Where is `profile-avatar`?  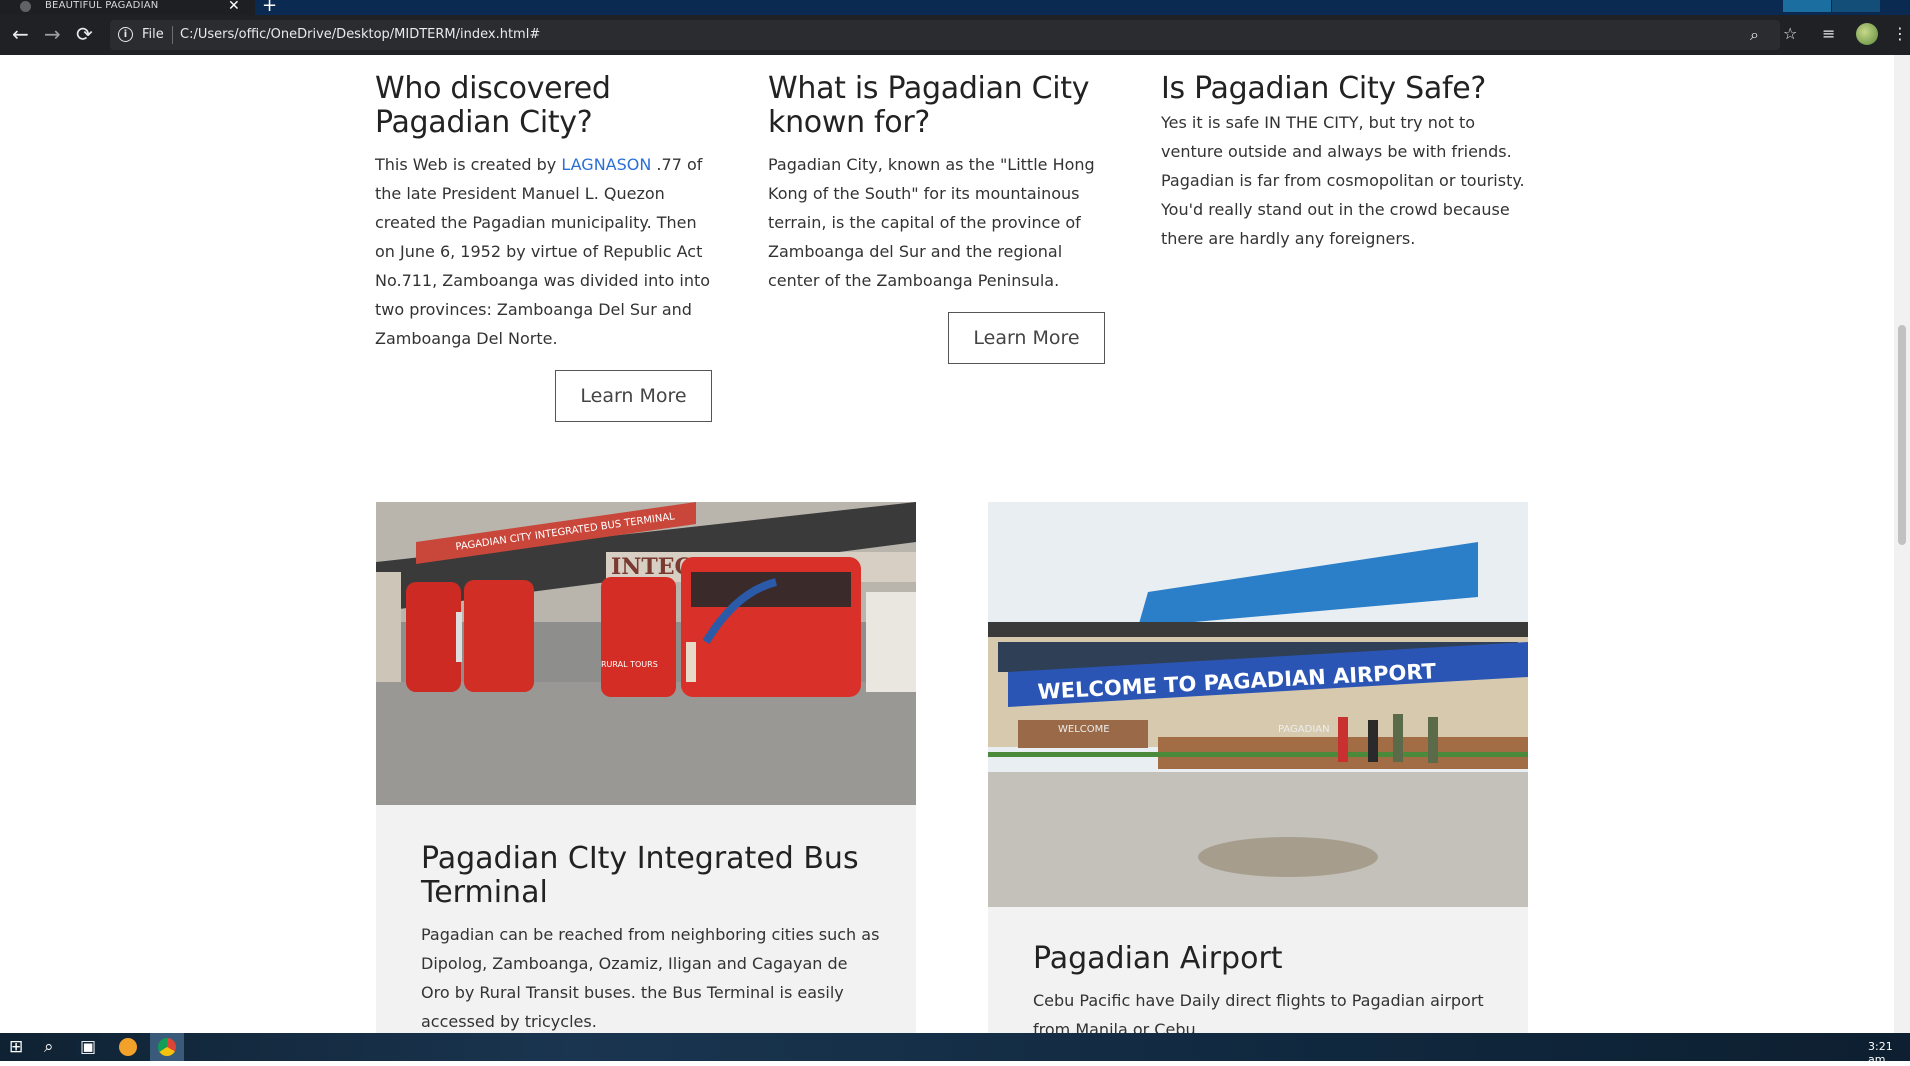
profile-avatar is located at coordinates (1867, 34).